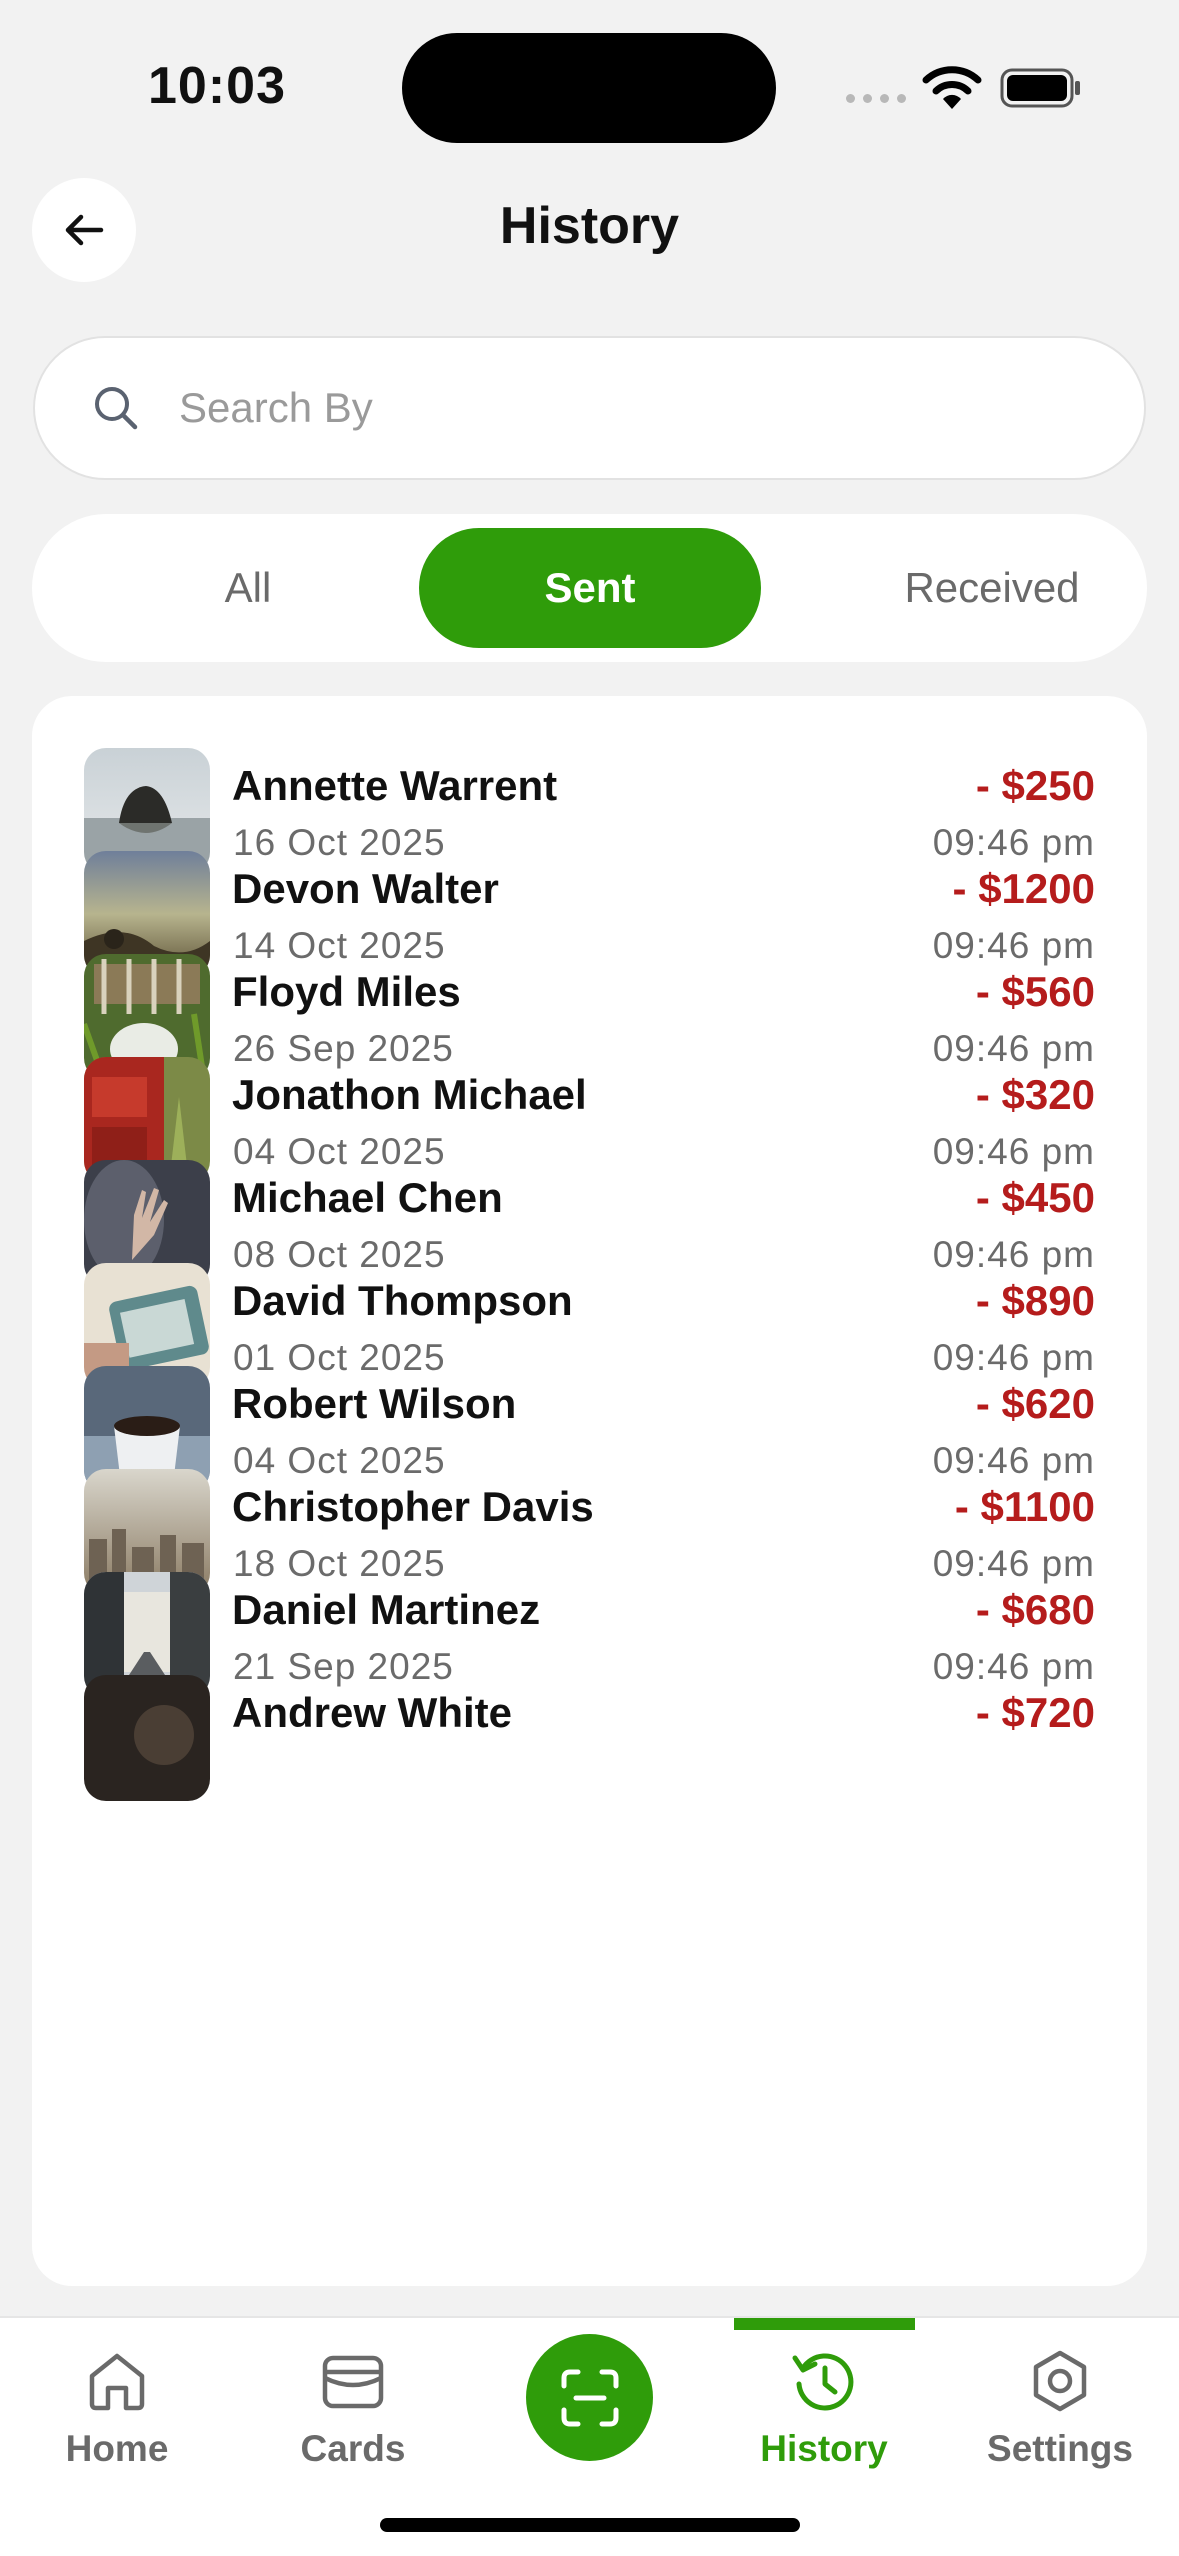 Image resolution: width=1179 pixels, height=2556 pixels. What do you see at coordinates (117, 2382) in the screenshot?
I see `home-icon` at bounding box center [117, 2382].